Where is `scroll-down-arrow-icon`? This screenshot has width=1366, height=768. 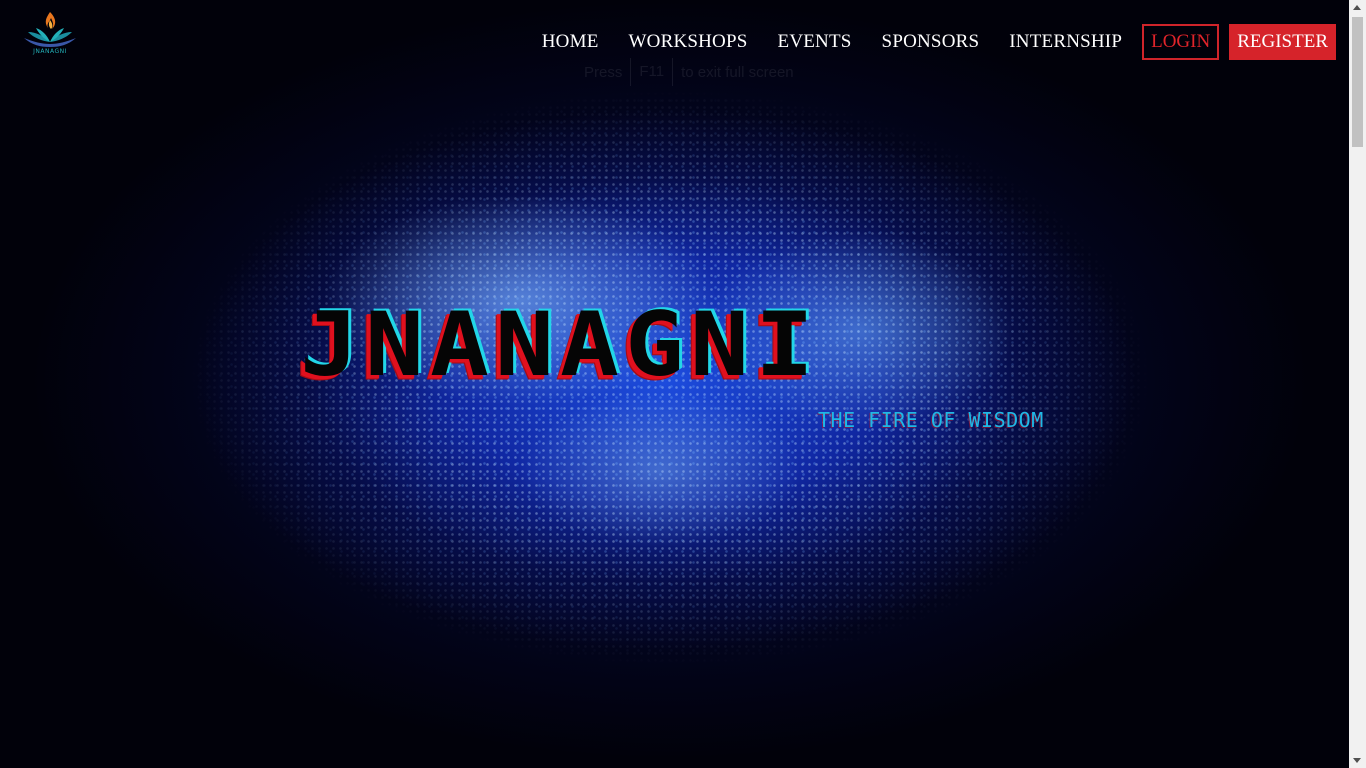
scroll-down-arrow-icon is located at coordinates (1357, 760).